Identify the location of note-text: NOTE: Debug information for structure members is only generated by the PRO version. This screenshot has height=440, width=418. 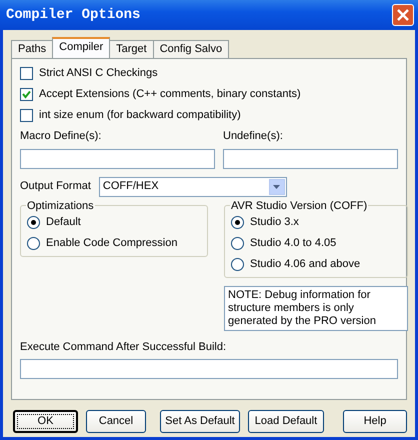
(316, 308).